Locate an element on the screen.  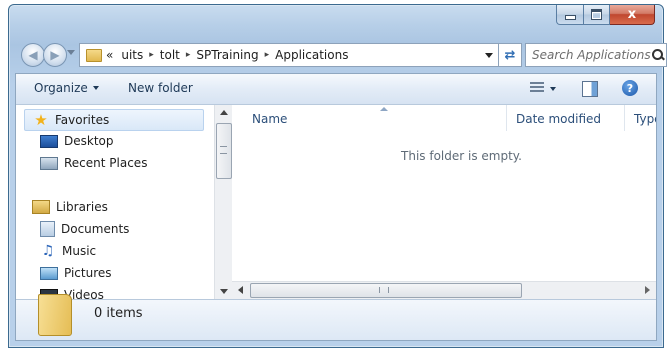
nav-item-desktop: Desktop is located at coordinates (77, 141).